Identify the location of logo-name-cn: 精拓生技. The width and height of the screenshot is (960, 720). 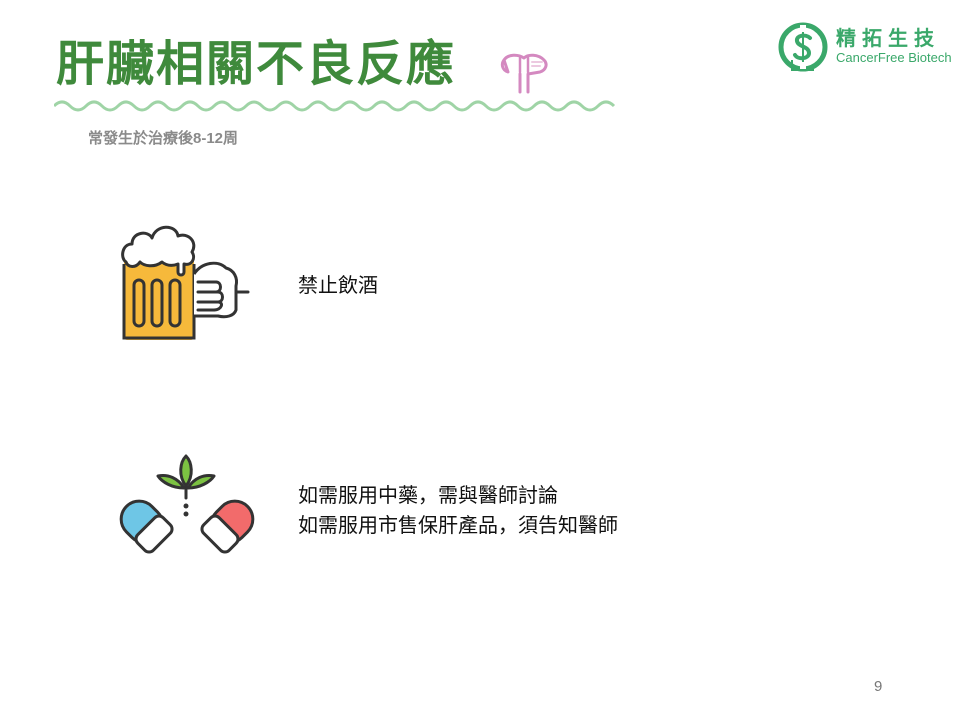
(888, 38).